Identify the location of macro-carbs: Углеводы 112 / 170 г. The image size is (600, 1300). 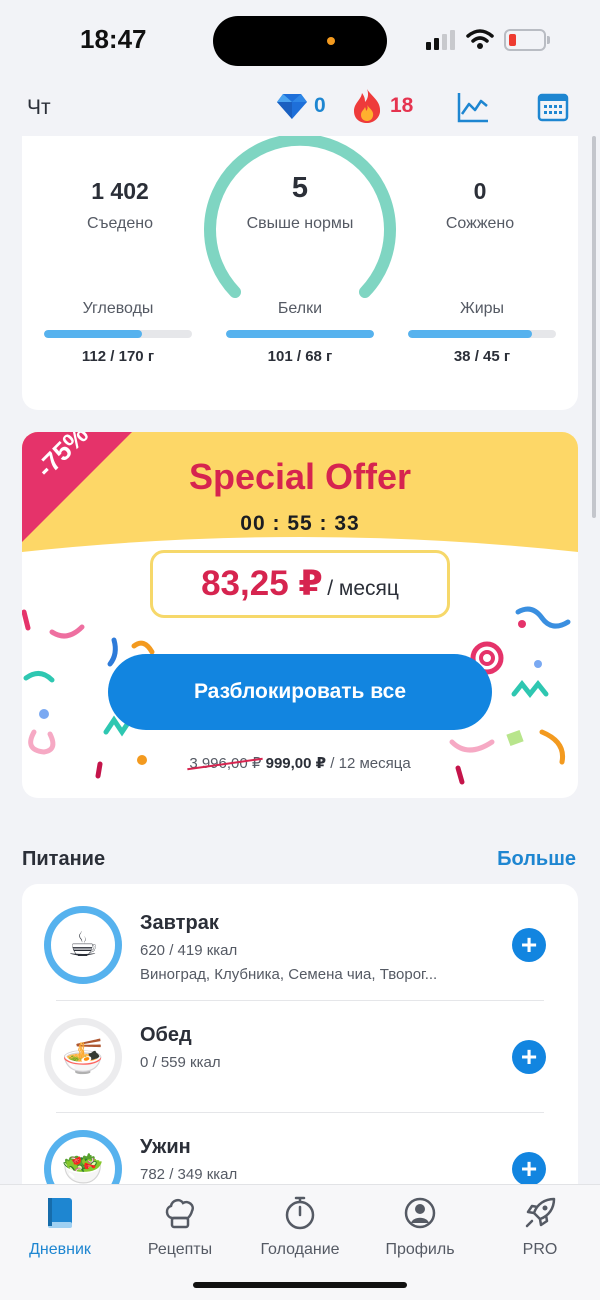
(118, 332).